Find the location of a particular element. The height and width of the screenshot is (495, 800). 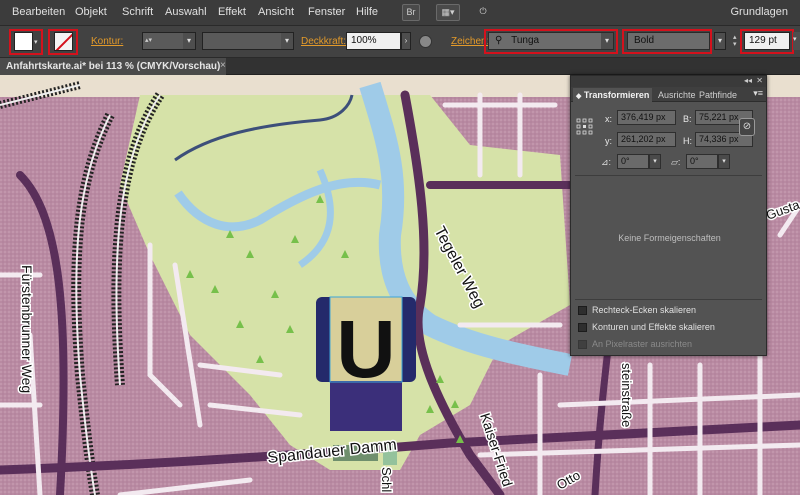

panel-tabs: ◆ Transformieren Ausrichte Pathfinde ▾≡ is located at coordinates (668, 94).